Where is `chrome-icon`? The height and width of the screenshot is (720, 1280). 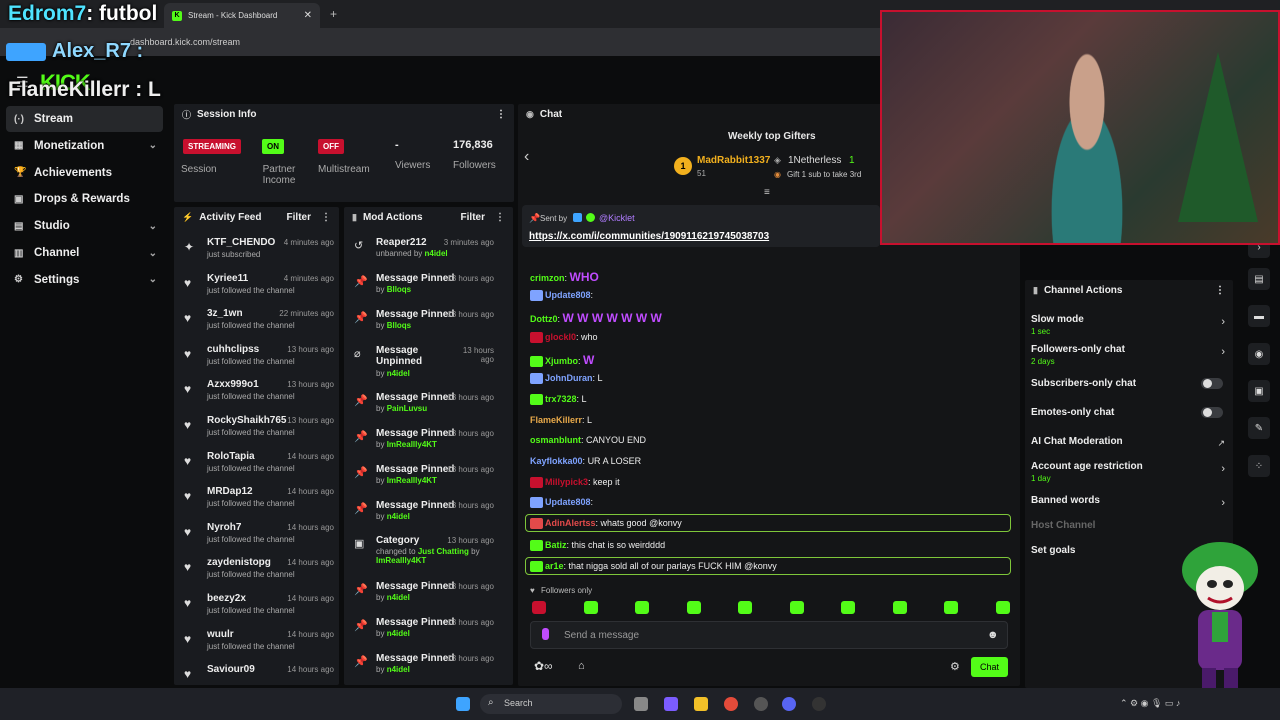 chrome-icon is located at coordinates (731, 704).